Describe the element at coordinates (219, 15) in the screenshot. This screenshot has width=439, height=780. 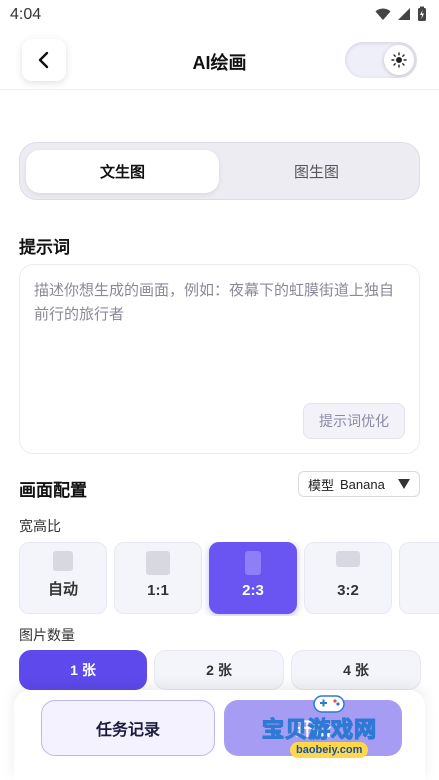
I see `status-bar: 4:04` at that location.